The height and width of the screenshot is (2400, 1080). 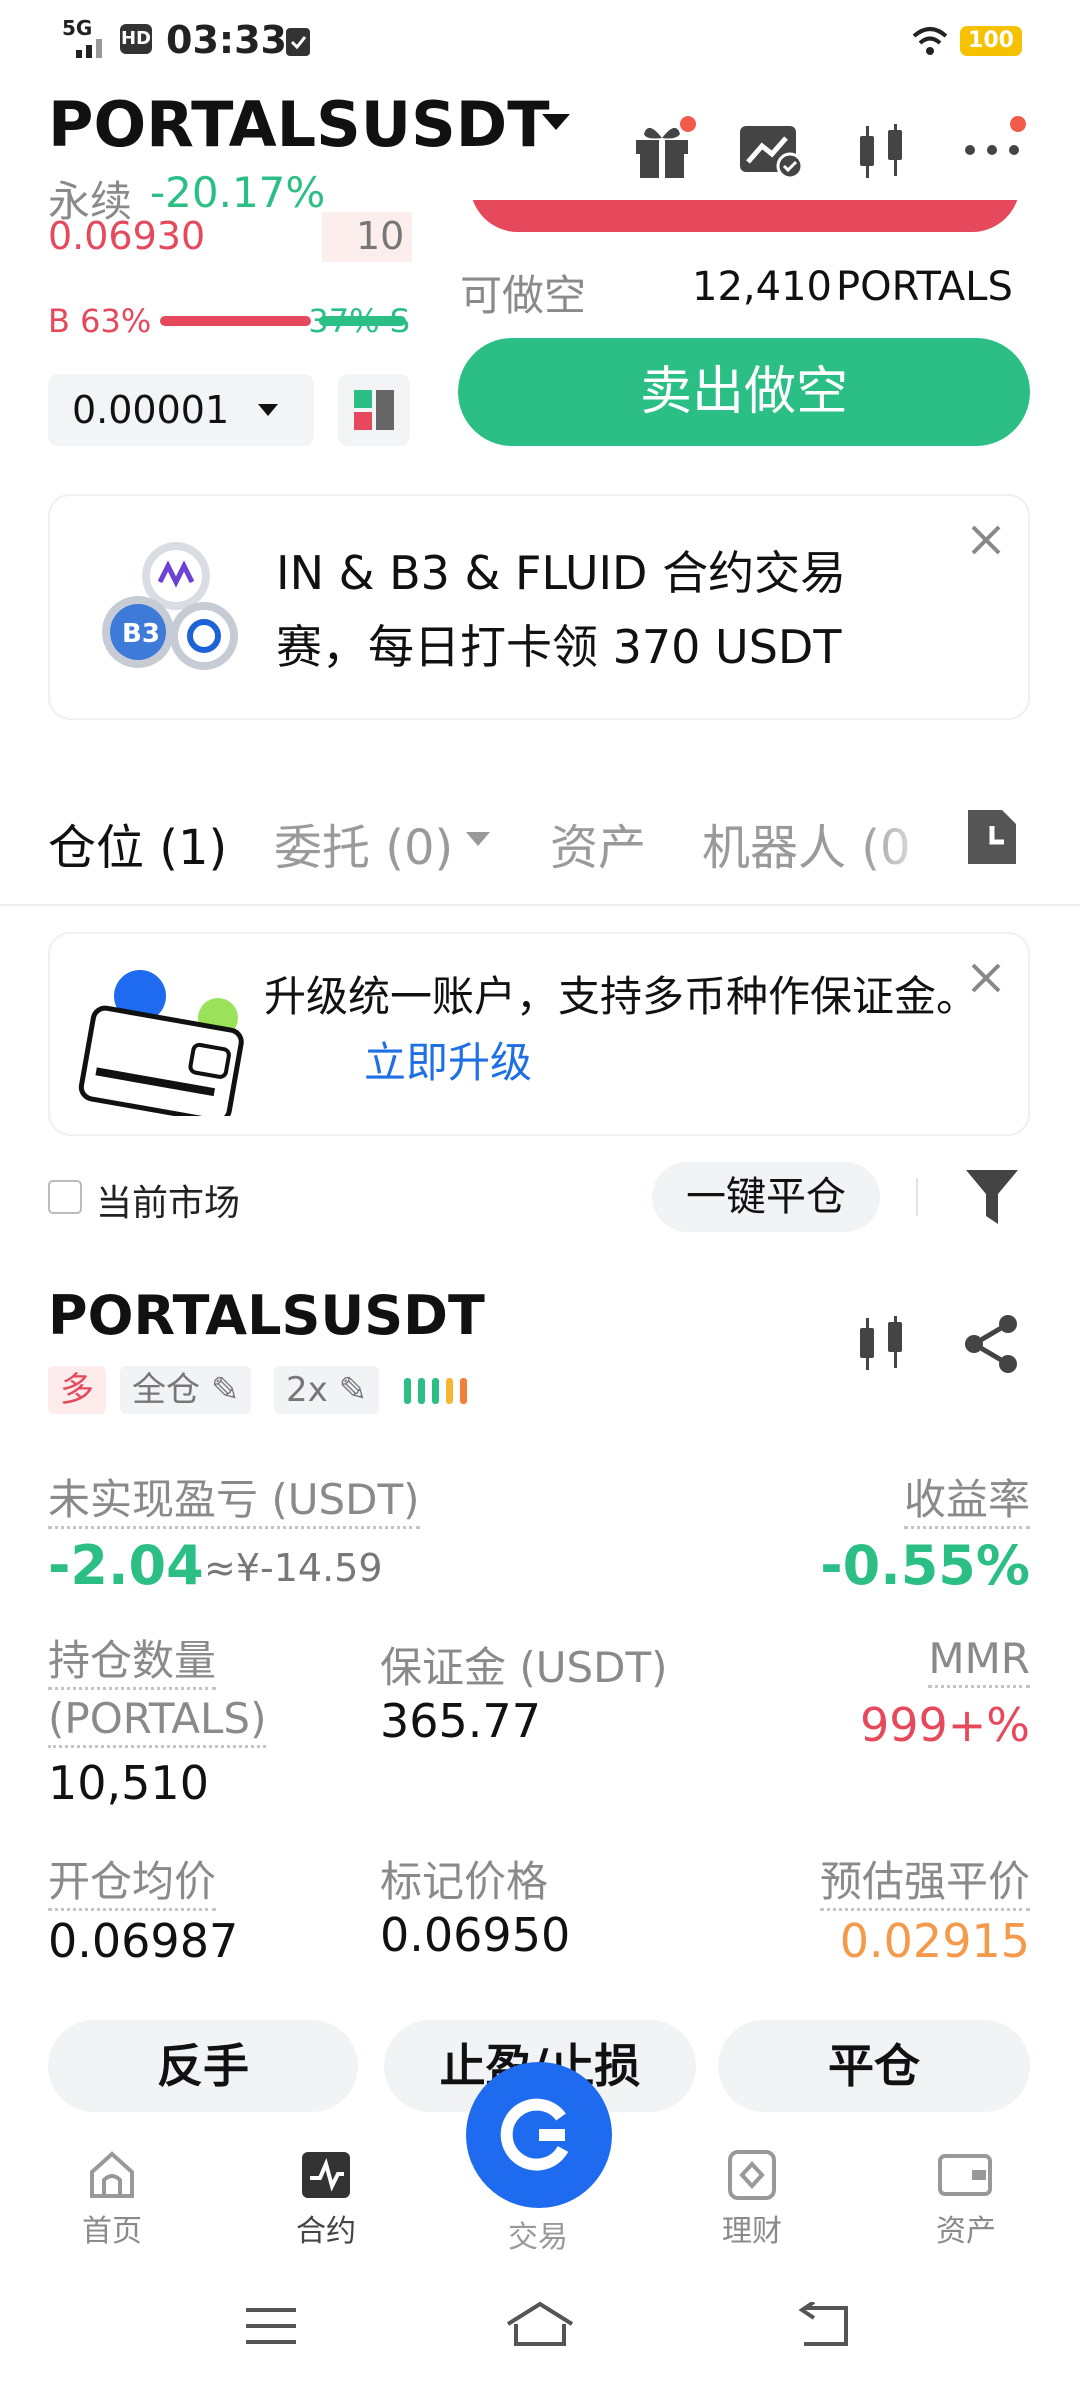 I want to click on leverage-badge: 2x ✎, so click(x=327, y=1390).